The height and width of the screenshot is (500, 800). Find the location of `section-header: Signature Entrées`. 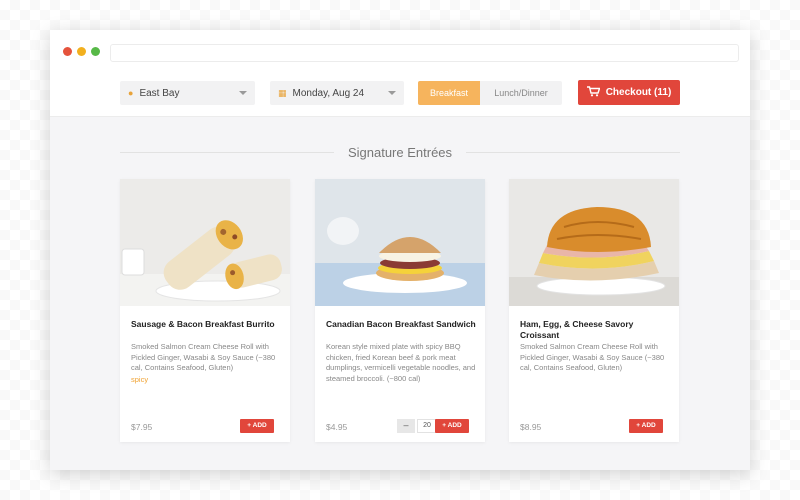

section-header: Signature Entrées is located at coordinates (400, 152).